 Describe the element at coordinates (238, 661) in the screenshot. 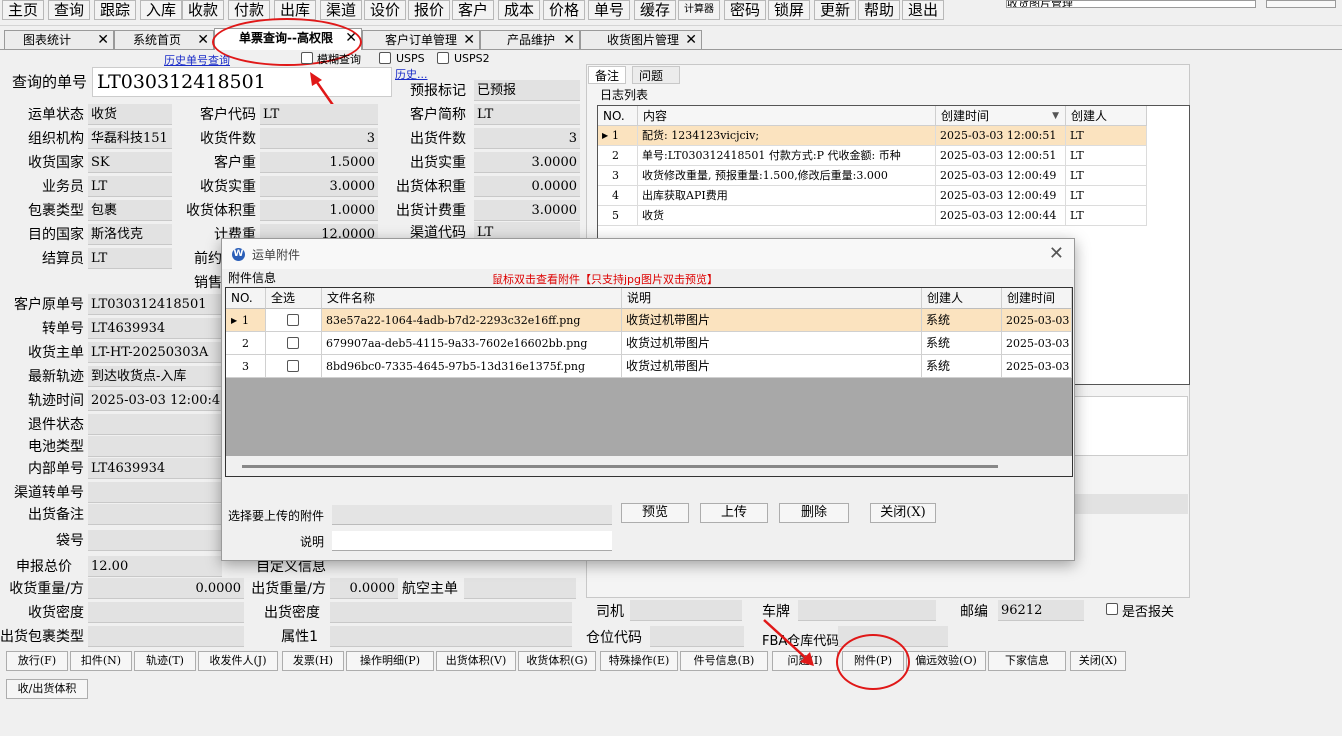

I see `action-button: 收发件人(J)` at that location.